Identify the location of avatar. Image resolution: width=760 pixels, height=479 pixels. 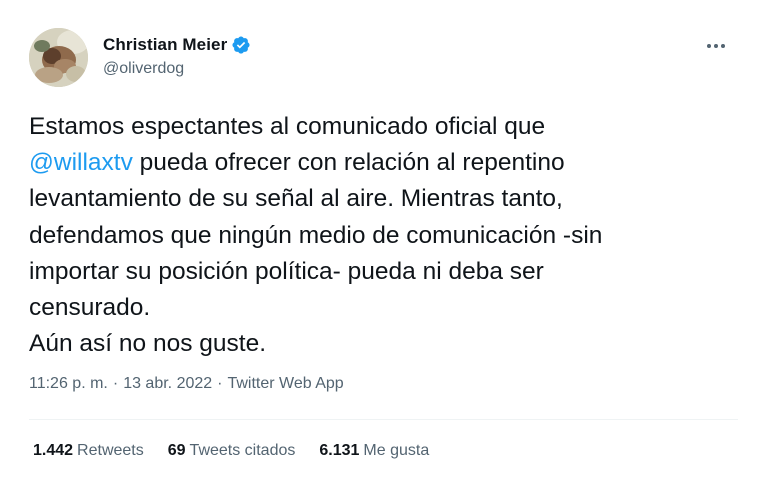
(58, 57).